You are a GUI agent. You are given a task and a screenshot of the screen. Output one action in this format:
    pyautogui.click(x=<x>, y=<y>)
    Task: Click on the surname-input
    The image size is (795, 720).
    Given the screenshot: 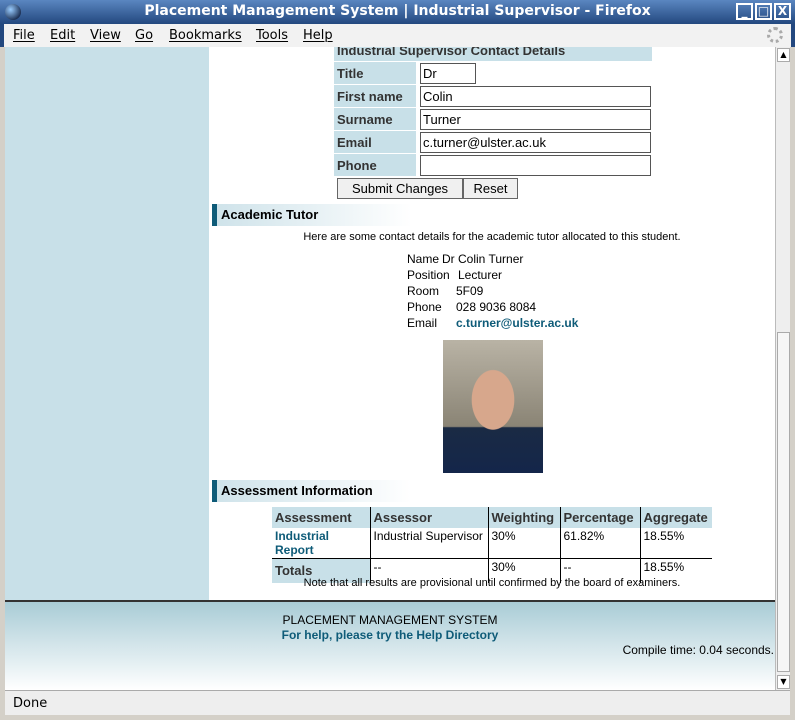 What is the action you would take?
    pyautogui.click(x=535, y=119)
    